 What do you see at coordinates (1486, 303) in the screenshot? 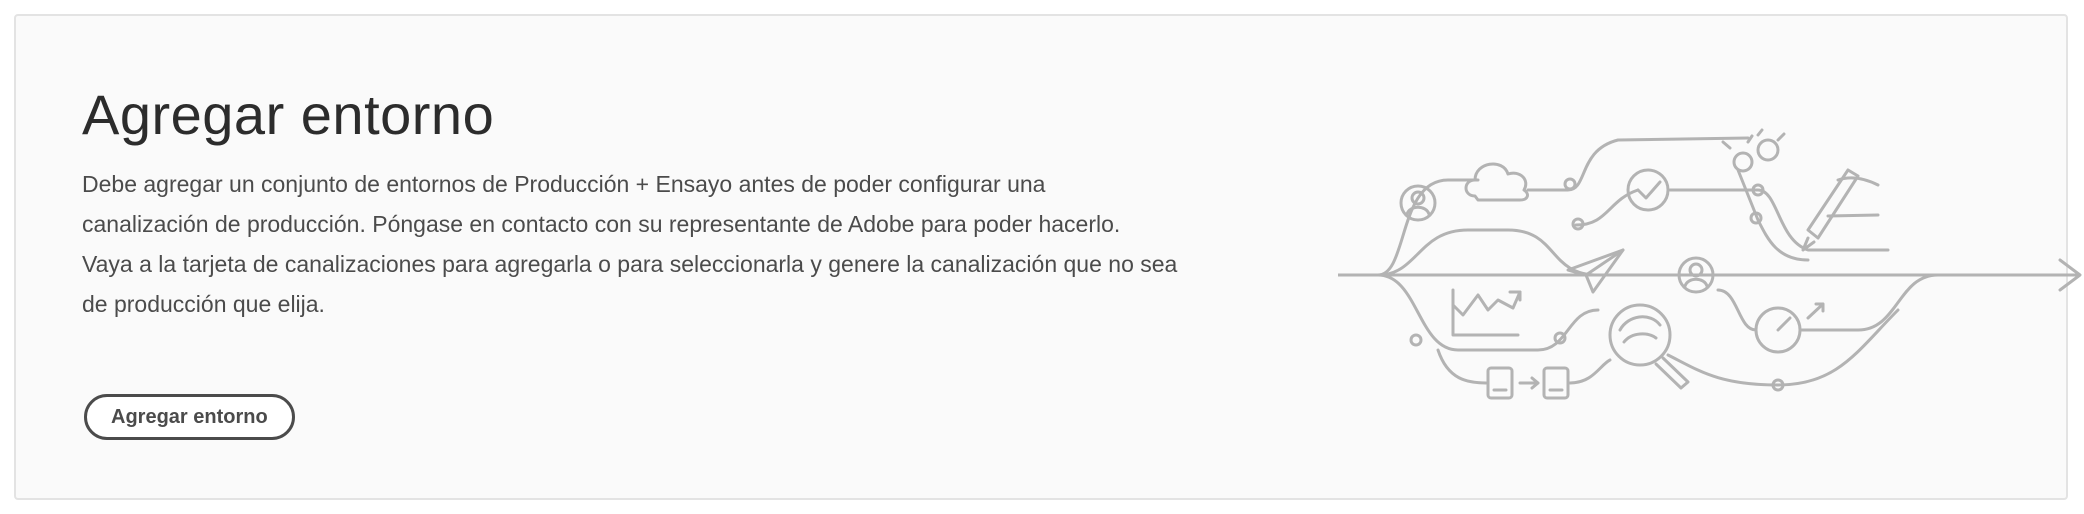
I see `chart-icon` at bounding box center [1486, 303].